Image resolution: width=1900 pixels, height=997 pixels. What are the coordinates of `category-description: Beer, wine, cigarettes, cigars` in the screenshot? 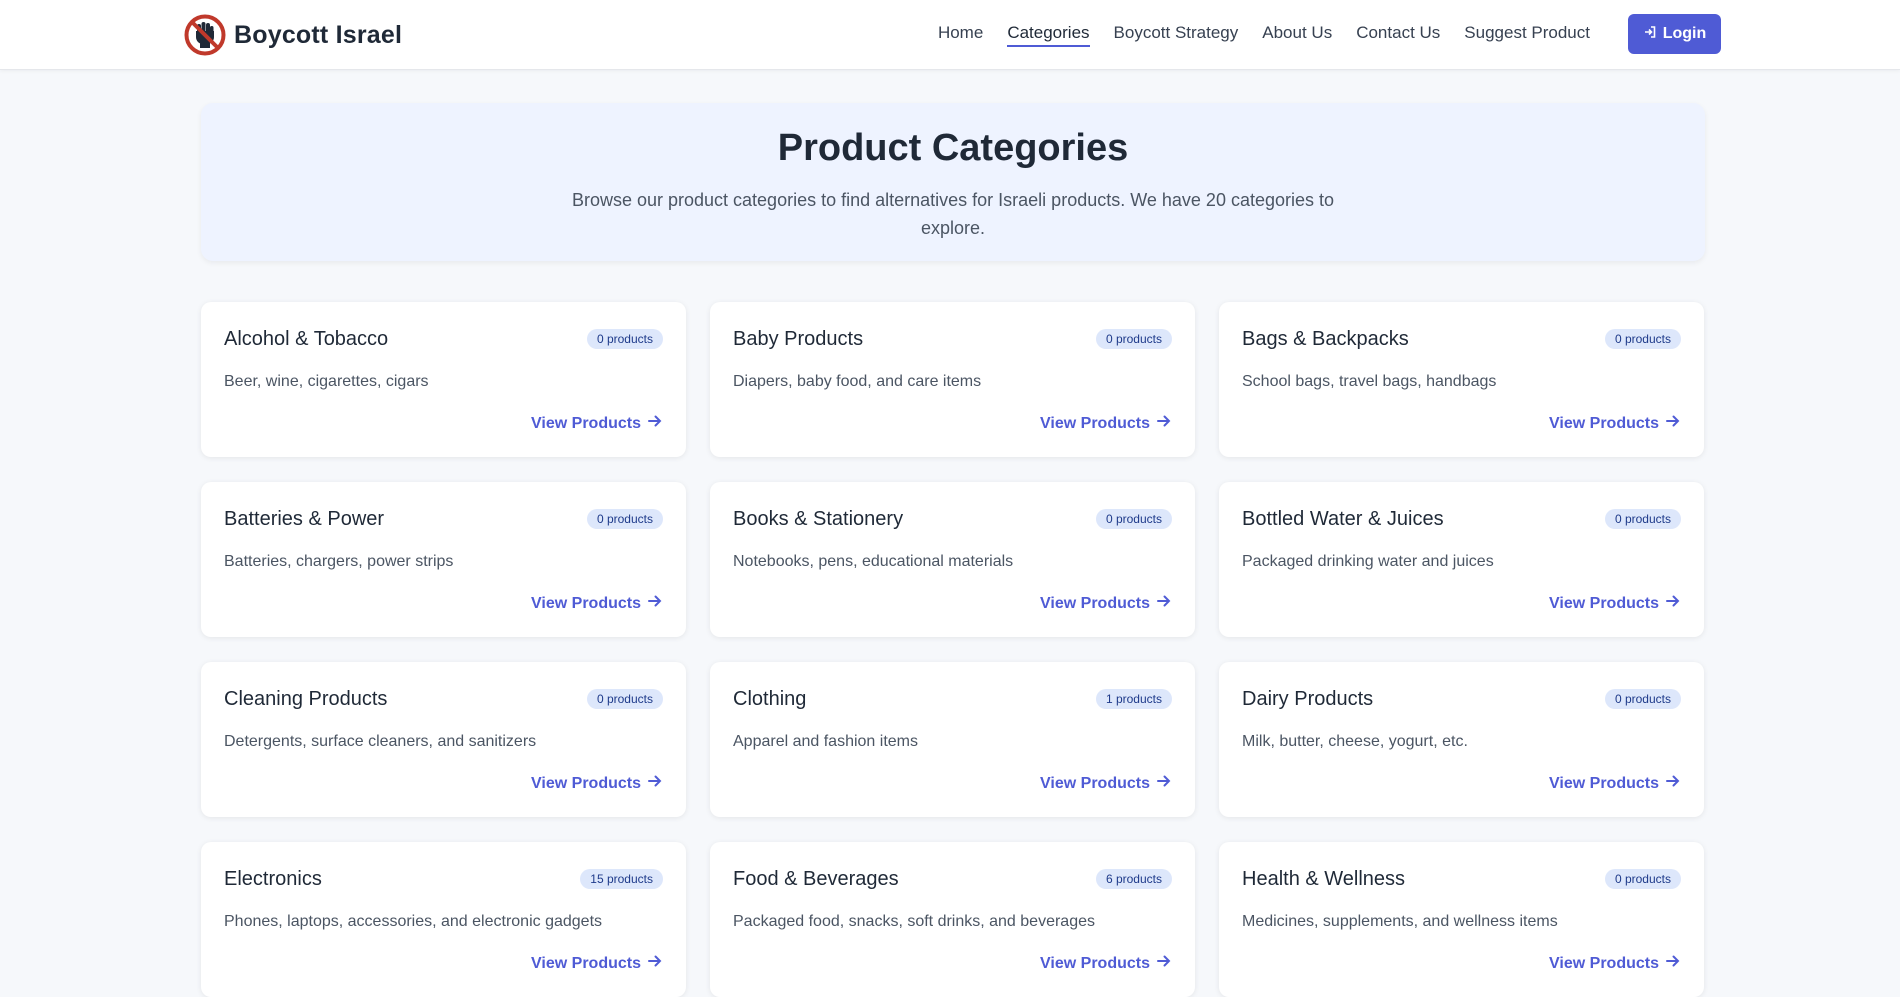 It's located at (326, 381).